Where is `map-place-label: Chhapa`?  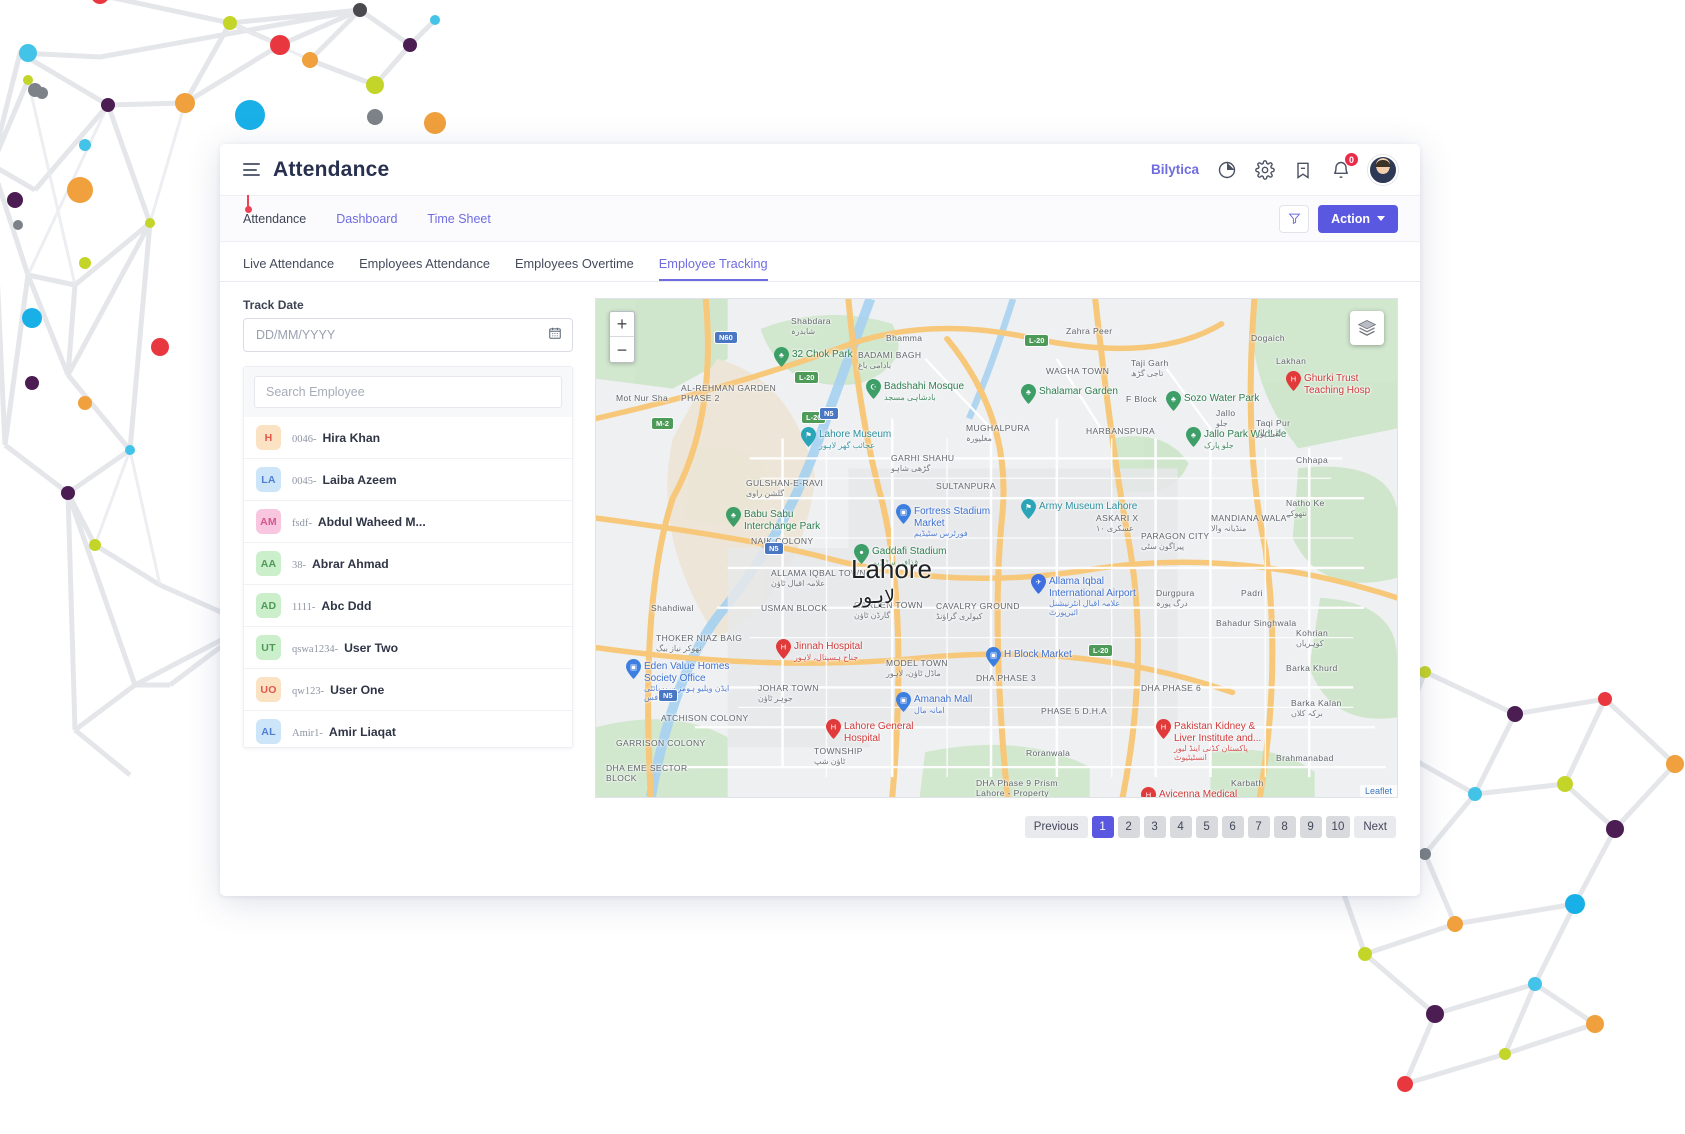 map-place-label: Chhapa is located at coordinates (1312, 460).